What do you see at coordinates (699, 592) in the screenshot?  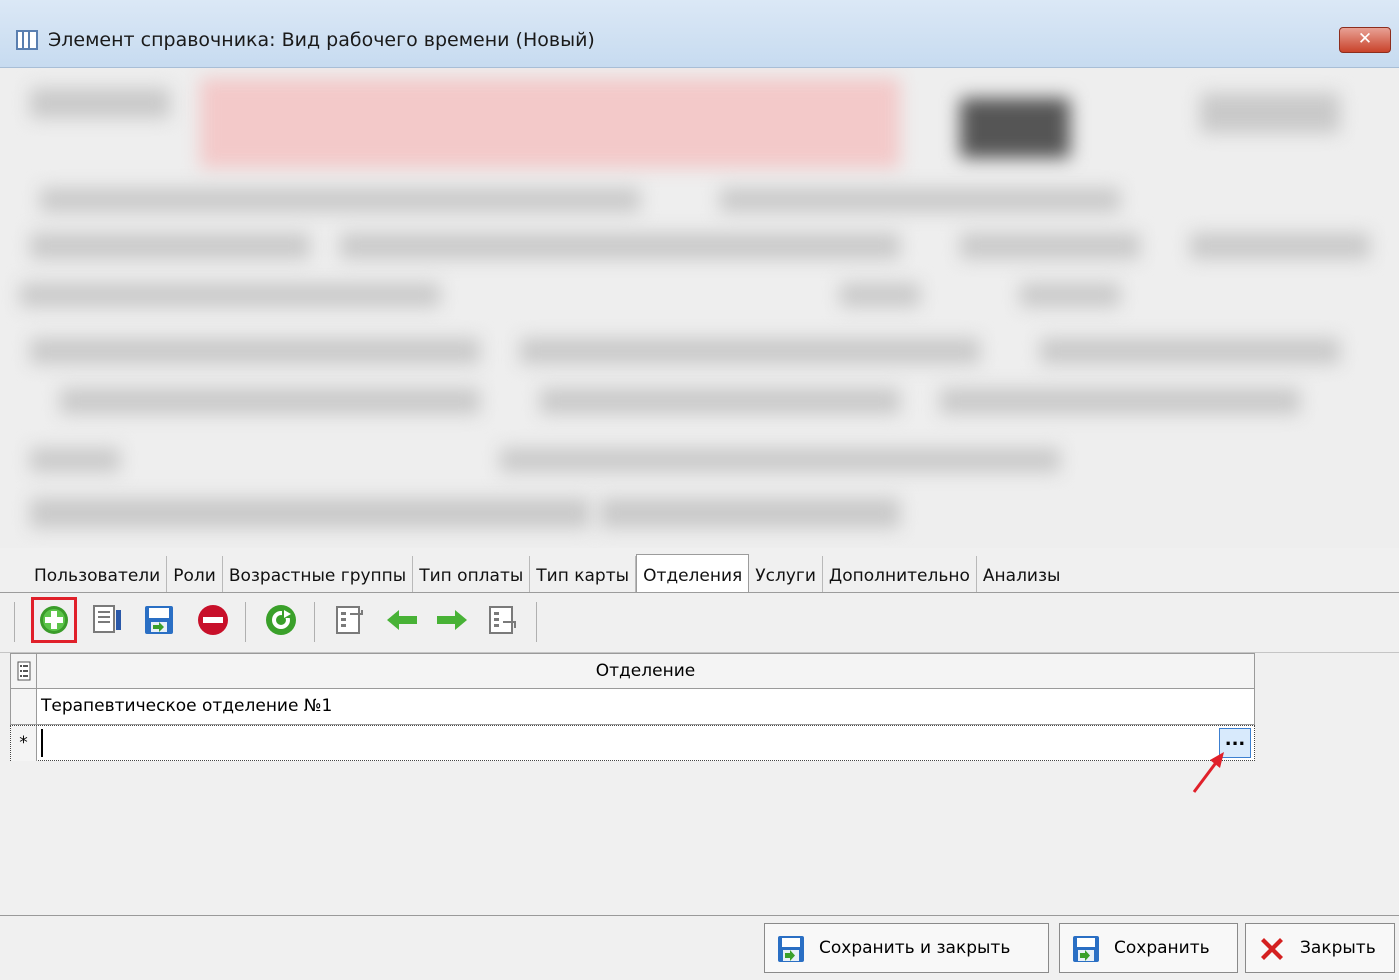 I see `tab-divider` at bounding box center [699, 592].